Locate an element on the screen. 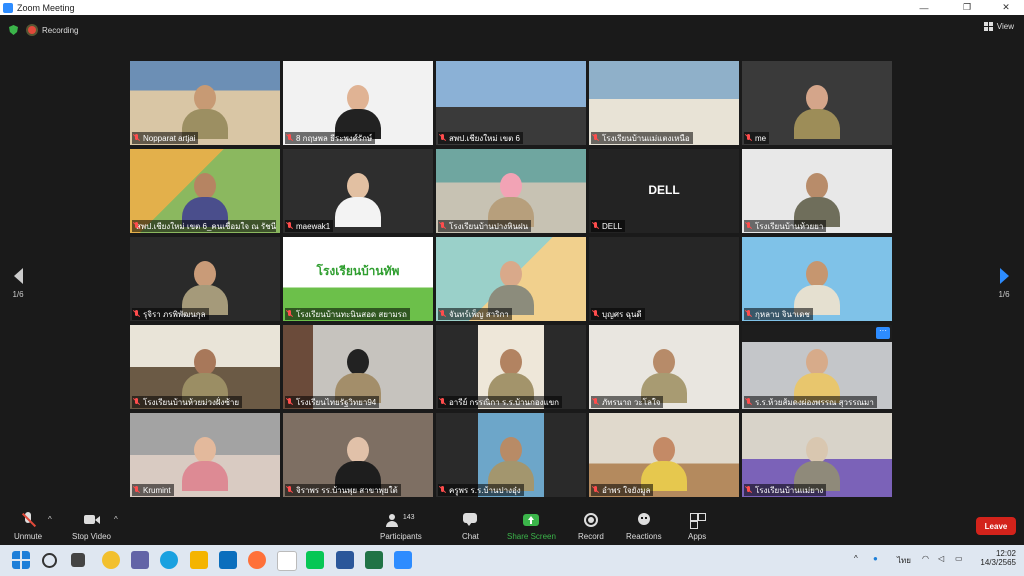 The height and width of the screenshot is (576, 1024). video-tile: อารีย์ กรรณิกา ร.ร.บ้านกองแขก is located at coordinates (511, 367).